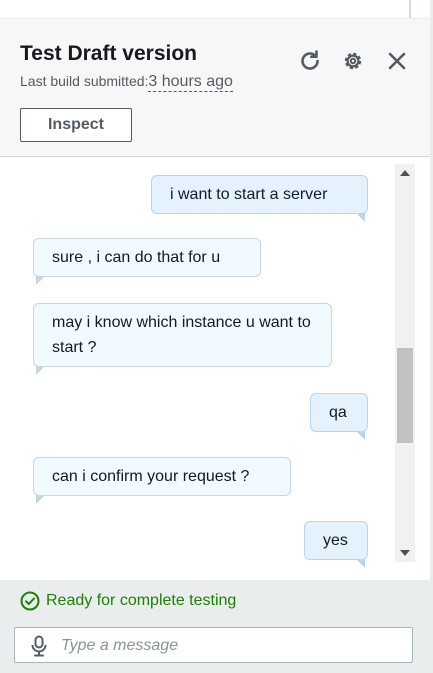 The height and width of the screenshot is (673, 433). I want to click on message-input-box, so click(213, 645).